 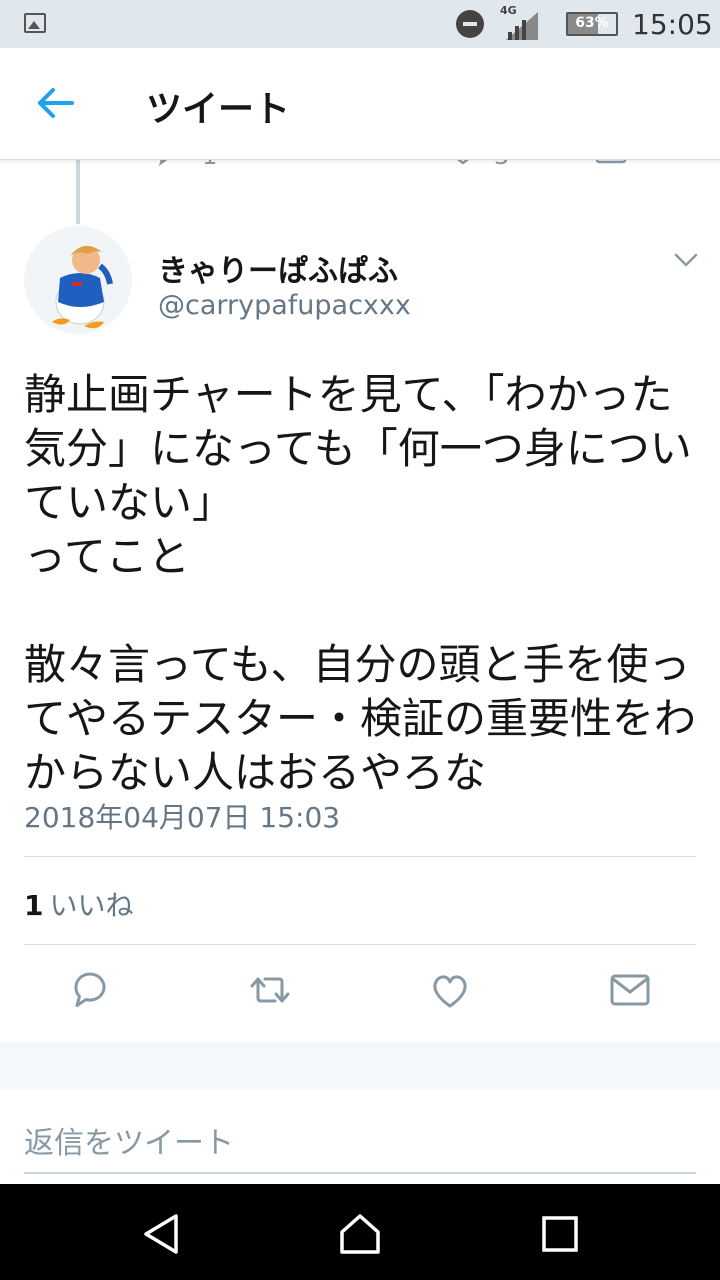 What do you see at coordinates (284, 305) in the screenshot?
I see `user-handle: @carrypafupacxxx` at bounding box center [284, 305].